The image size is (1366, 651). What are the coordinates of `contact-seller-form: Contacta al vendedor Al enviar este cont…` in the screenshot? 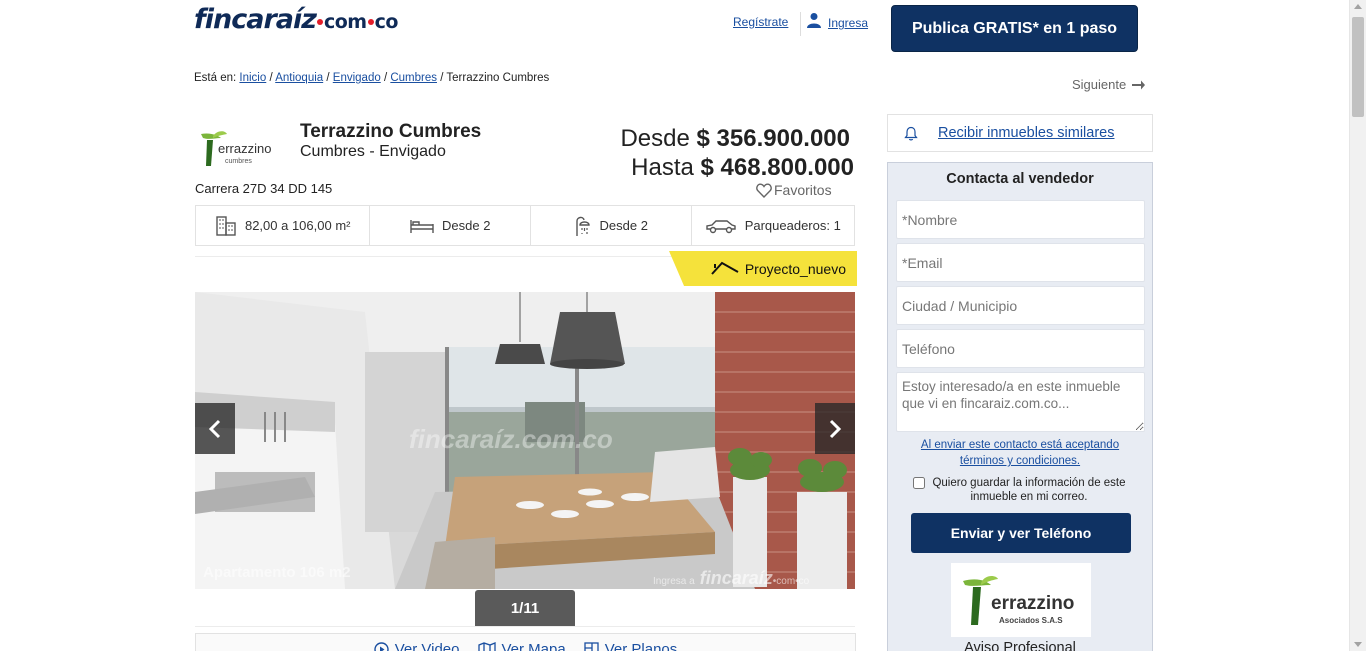 It's located at (1020, 406).